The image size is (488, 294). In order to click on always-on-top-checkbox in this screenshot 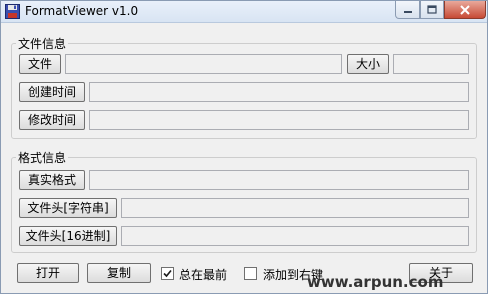, I will do `click(167, 273)`.